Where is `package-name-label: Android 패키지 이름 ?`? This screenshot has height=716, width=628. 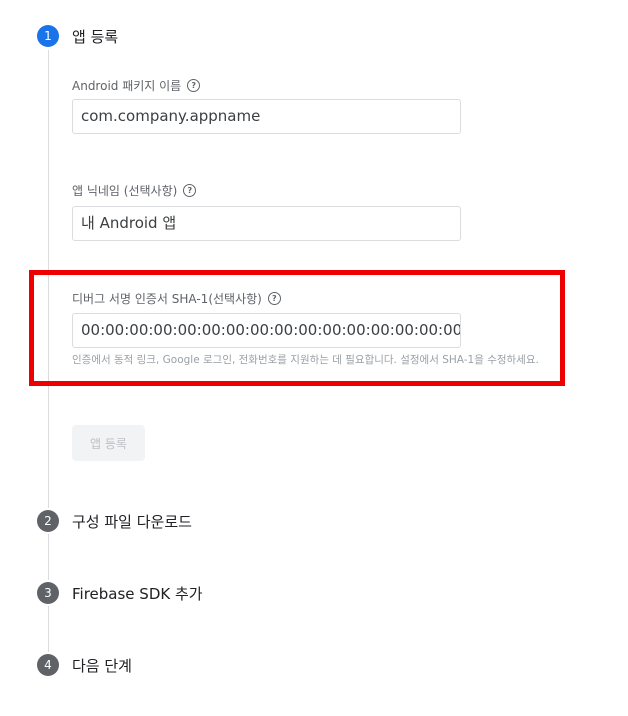 package-name-label: Android 패키지 이름 ? is located at coordinates (136, 85).